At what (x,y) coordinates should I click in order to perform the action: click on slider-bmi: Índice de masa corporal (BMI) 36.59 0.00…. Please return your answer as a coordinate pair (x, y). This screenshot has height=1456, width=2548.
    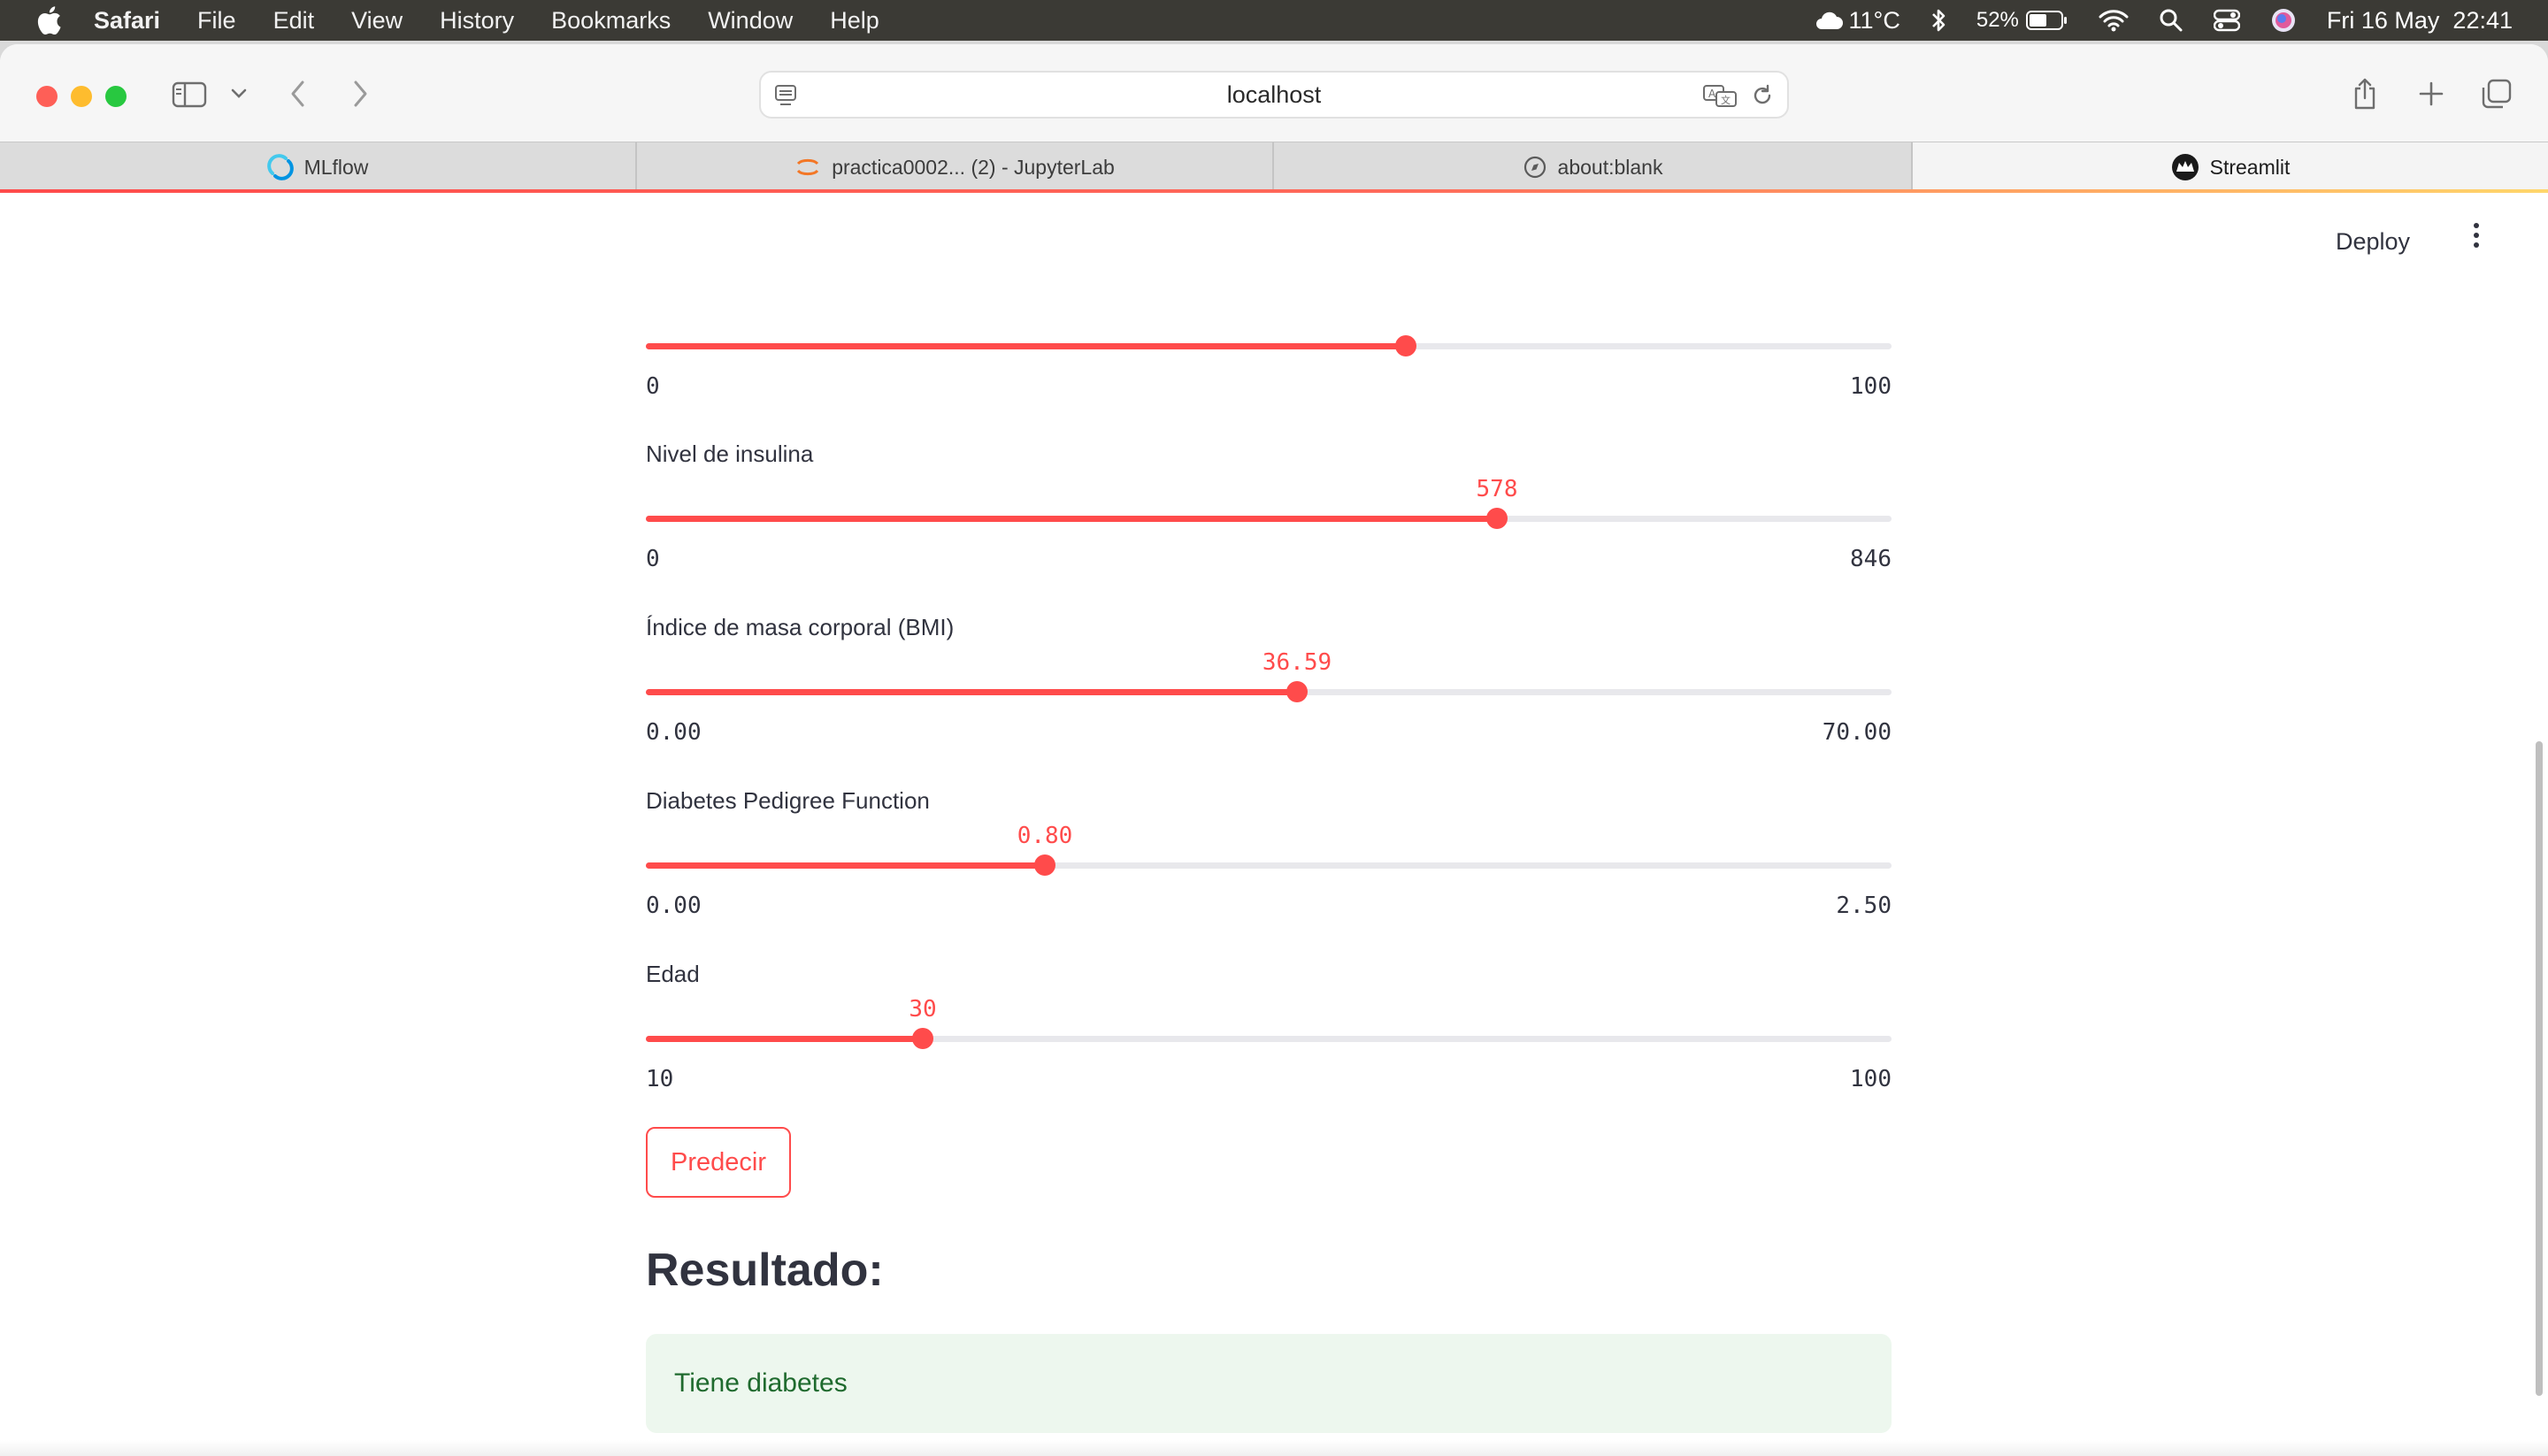
    Looking at the image, I should click on (1269, 702).